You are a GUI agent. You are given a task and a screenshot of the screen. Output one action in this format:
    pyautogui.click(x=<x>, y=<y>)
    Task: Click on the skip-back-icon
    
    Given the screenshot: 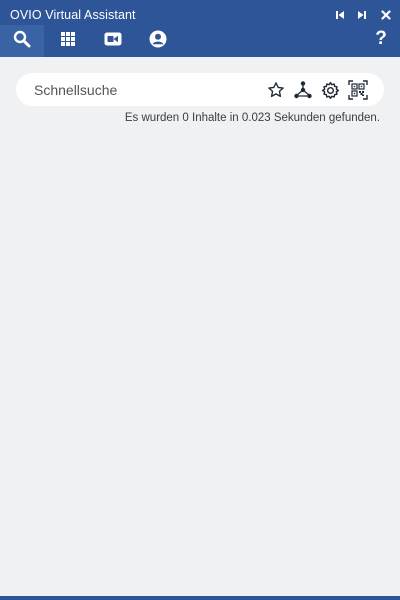 What is the action you would take?
    pyautogui.click(x=340, y=15)
    